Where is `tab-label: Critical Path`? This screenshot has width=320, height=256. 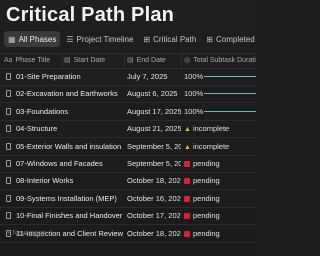 tab-label: Critical Path is located at coordinates (175, 39).